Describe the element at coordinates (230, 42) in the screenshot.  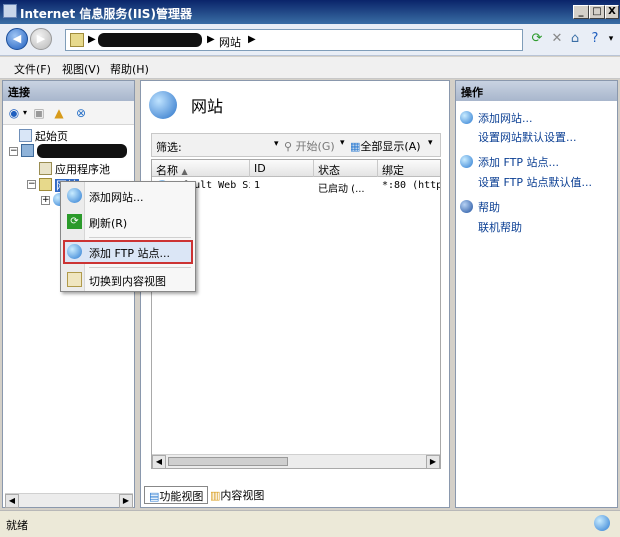
I see `breadcrumb-item-sites: 网站` at that location.